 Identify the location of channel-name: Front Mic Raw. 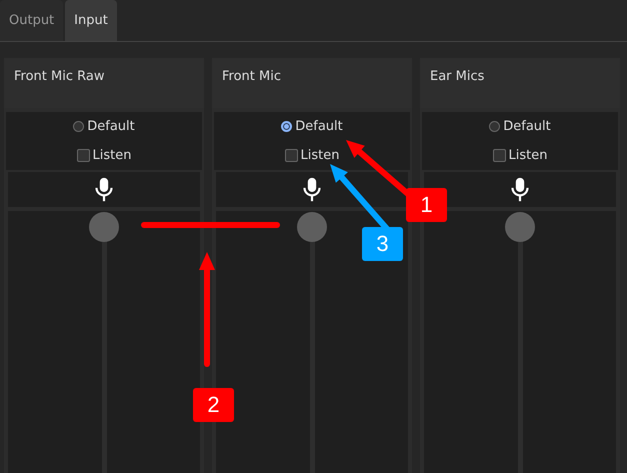
(59, 76).